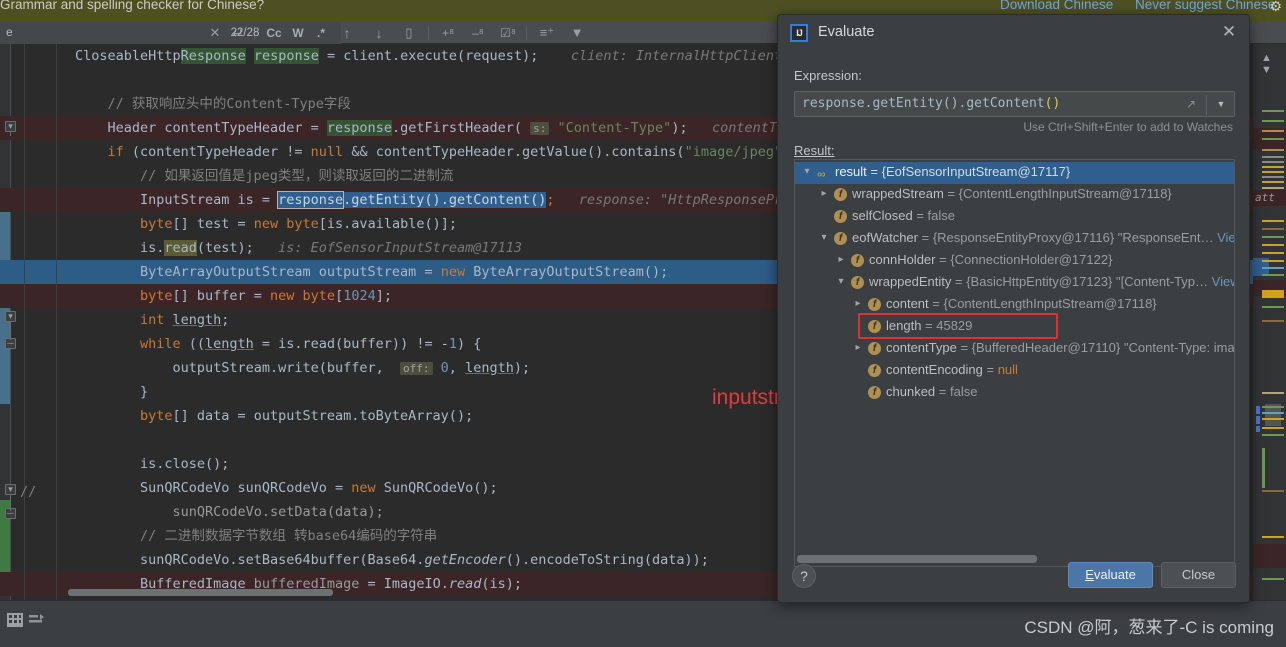  I want to click on expression-label: Expression:, so click(828, 75).